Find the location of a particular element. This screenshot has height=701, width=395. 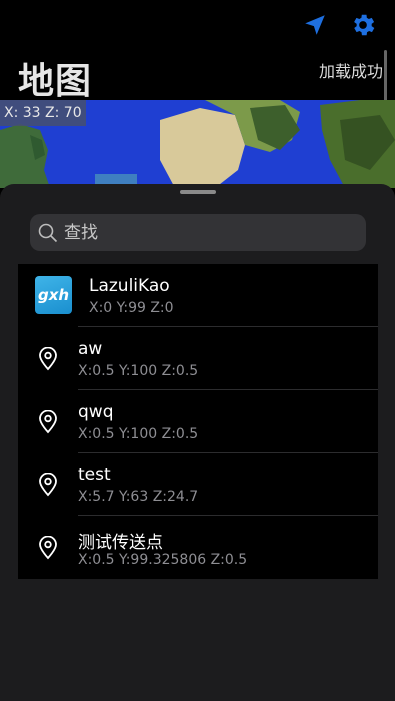

top-bar: 地图 加载成功 is located at coordinates (197, 51).